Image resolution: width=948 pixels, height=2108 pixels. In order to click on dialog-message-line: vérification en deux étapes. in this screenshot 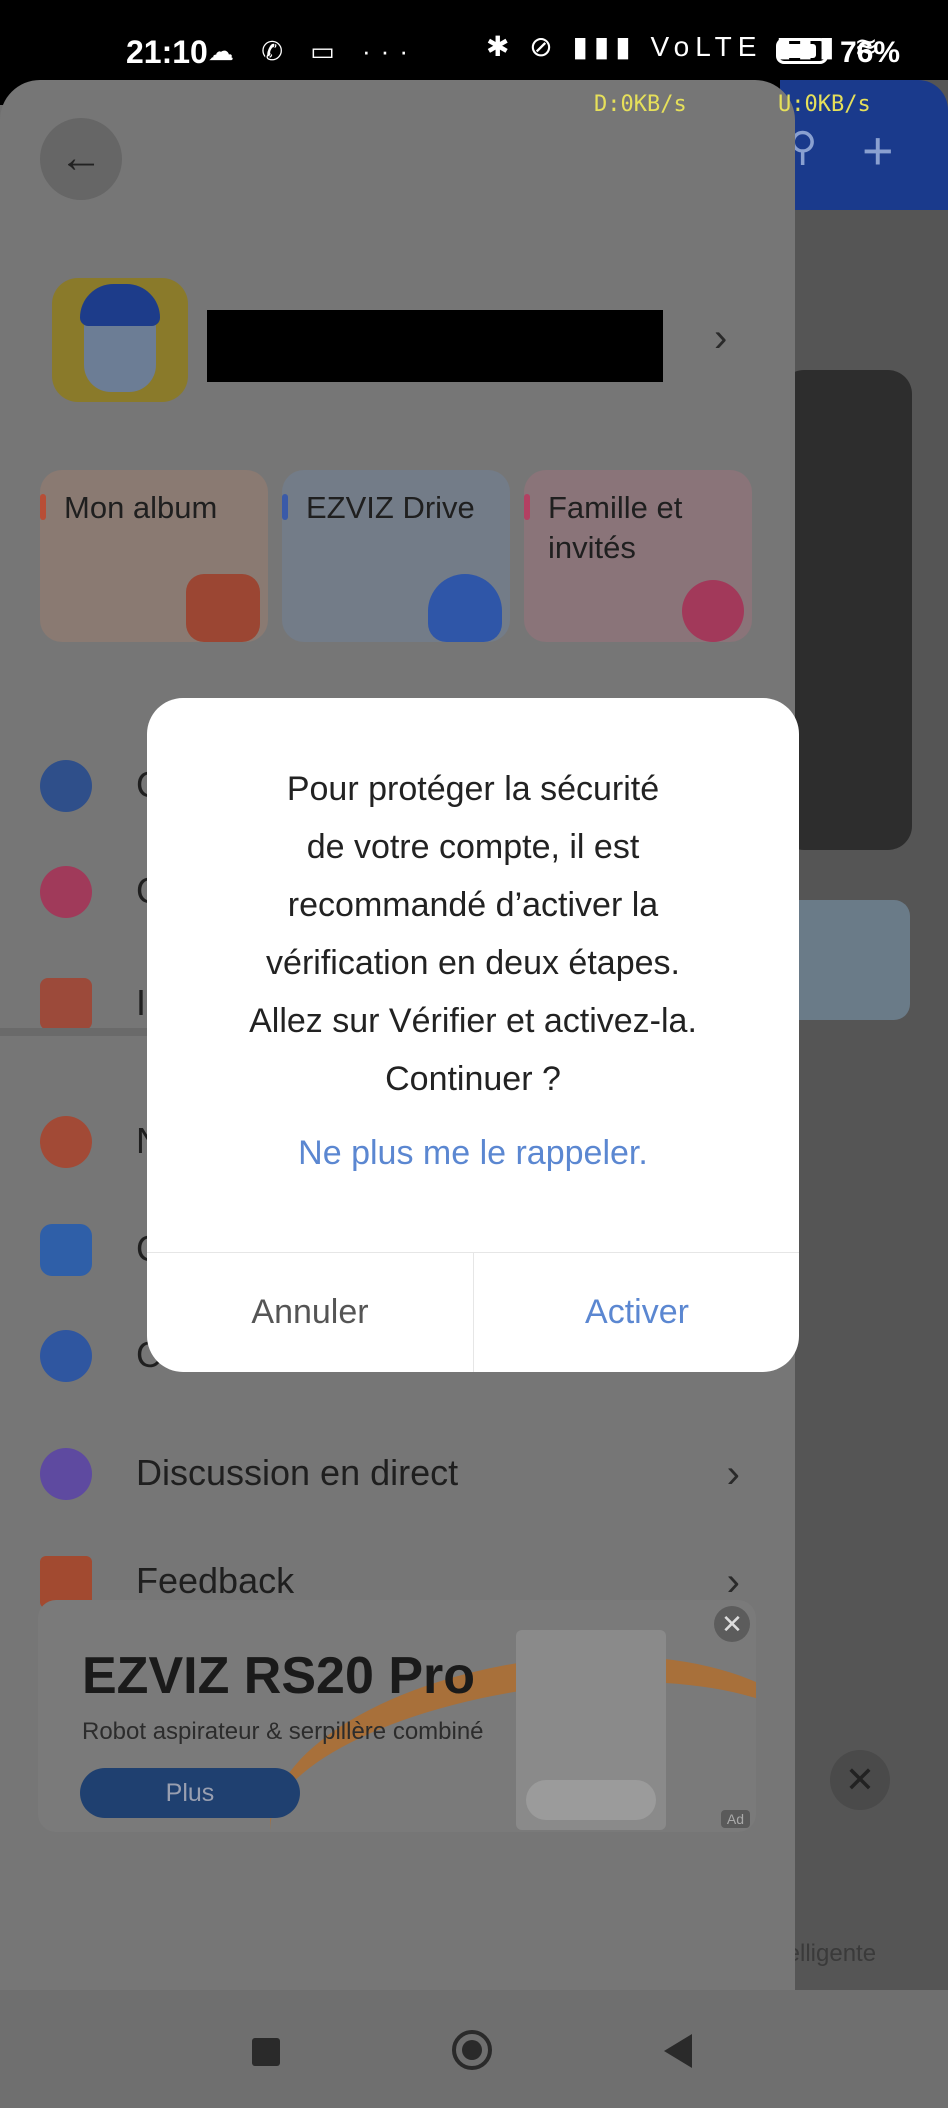, I will do `click(473, 963)`.